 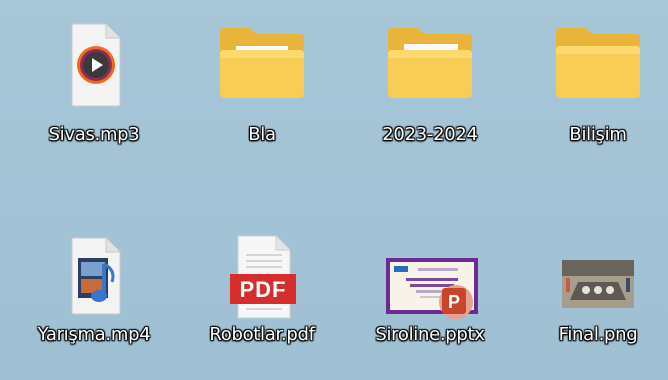 I want to click on image-file-icon, so click(x=598, y=279).